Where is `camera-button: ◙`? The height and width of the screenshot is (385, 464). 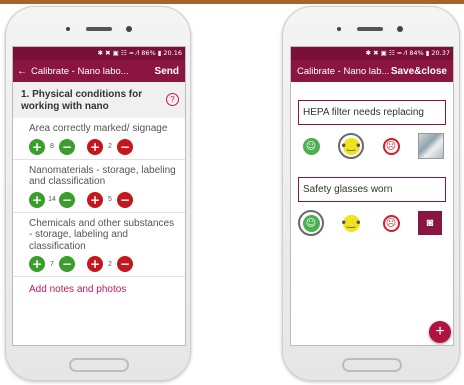
camera-button: ◙ is located at coordinates (430, 223).